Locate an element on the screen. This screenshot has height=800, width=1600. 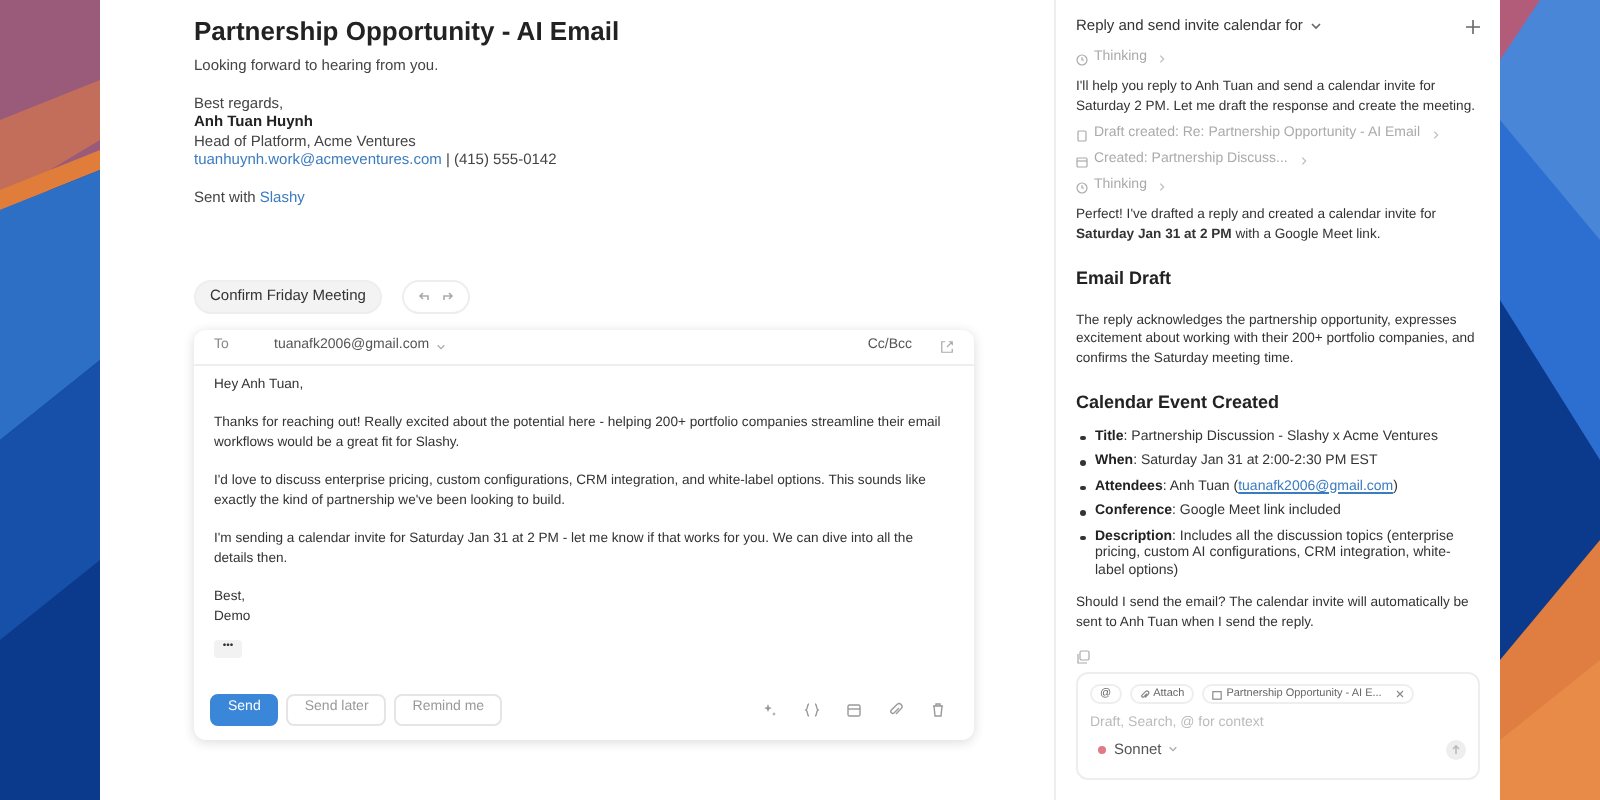
chevron-down-icon is located at coordinates (1316, 26).